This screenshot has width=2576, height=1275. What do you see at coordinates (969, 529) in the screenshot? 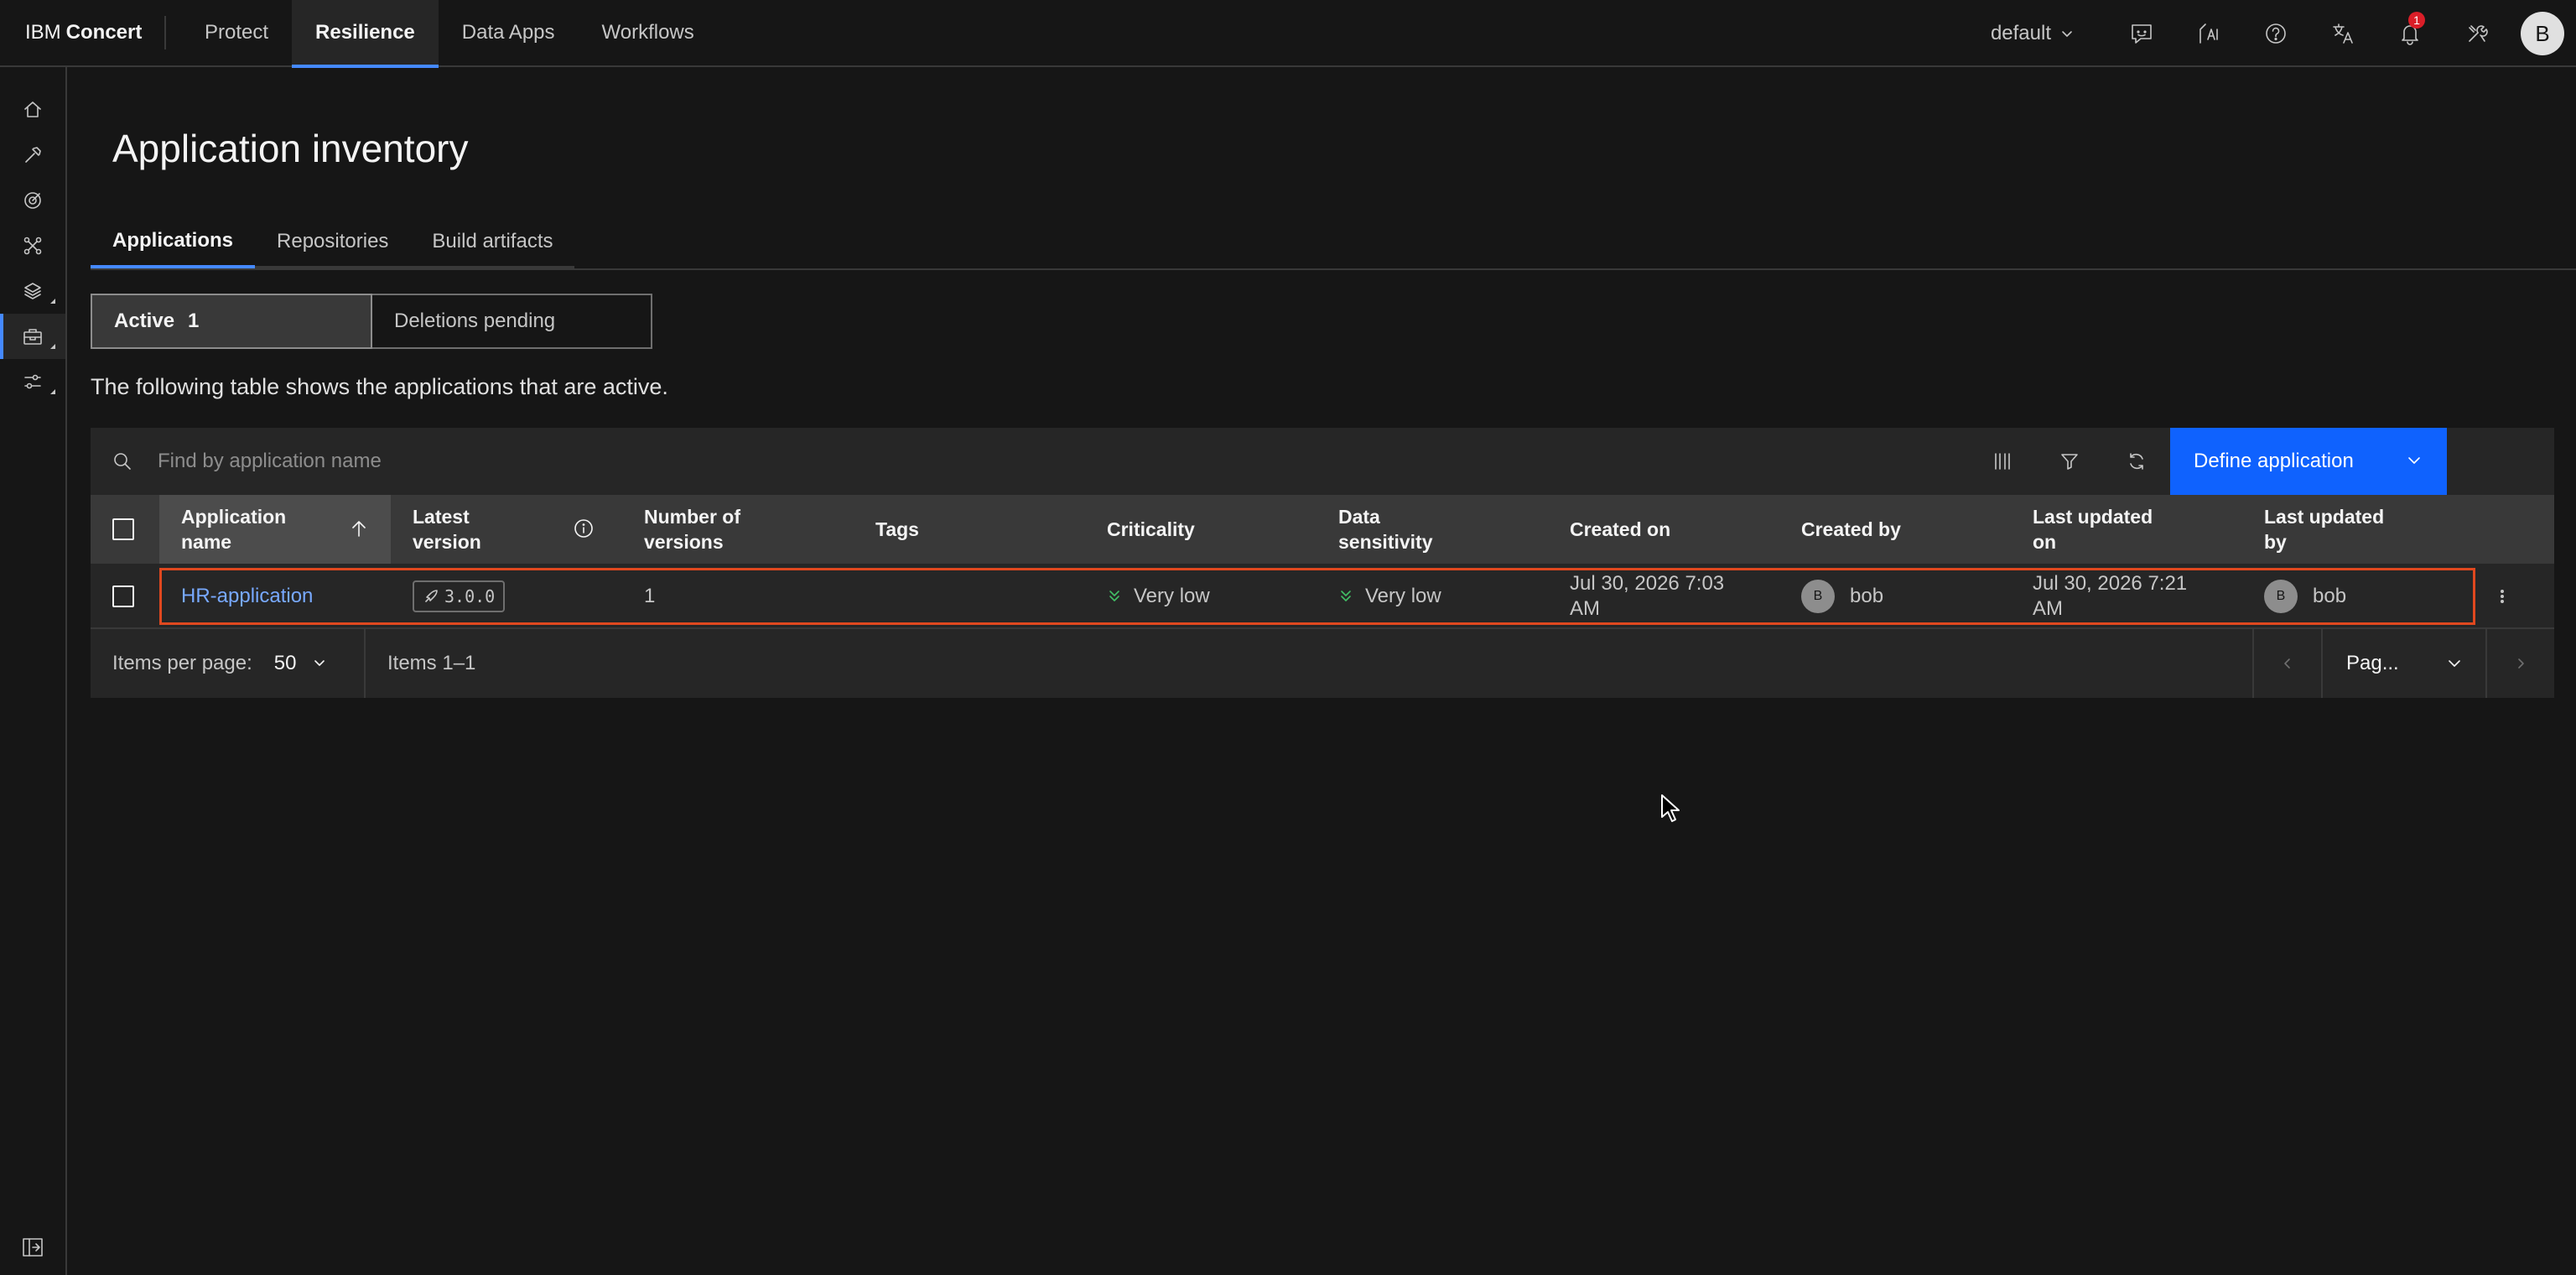
I see `header-tags: Tags` at bounding box center [969, 529].